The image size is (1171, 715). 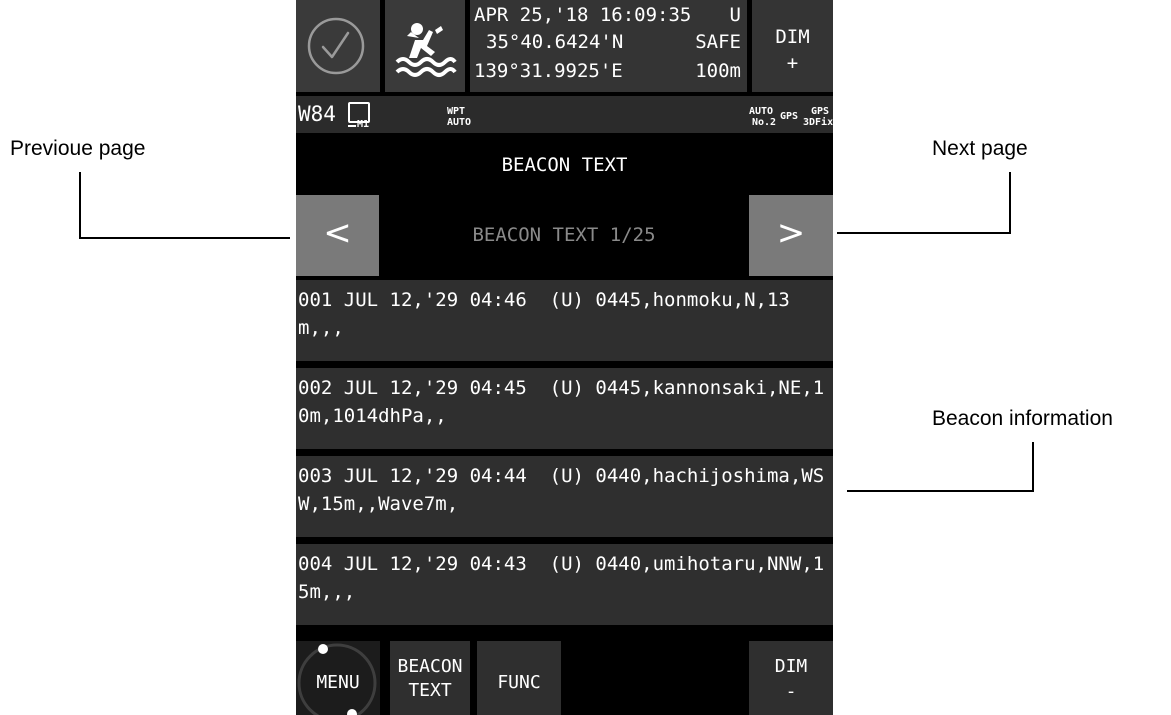 What do you see at coordinates (78, 148) in the screenshot?
I see `callout-previous-page: Previoue page` at bounding box center [78, 148].